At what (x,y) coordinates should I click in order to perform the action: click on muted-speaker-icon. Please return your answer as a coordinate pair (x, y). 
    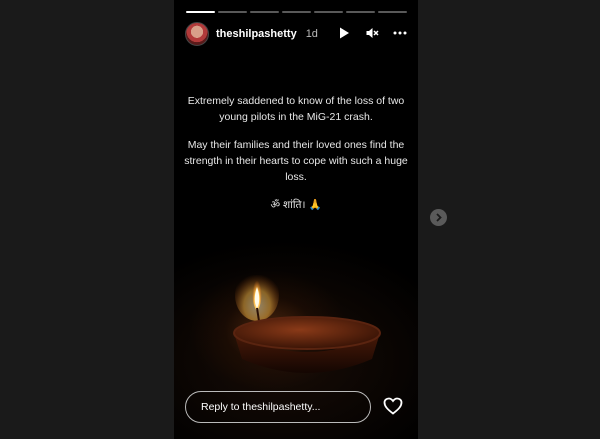
    Looking at the image, I should click on (372, 33).